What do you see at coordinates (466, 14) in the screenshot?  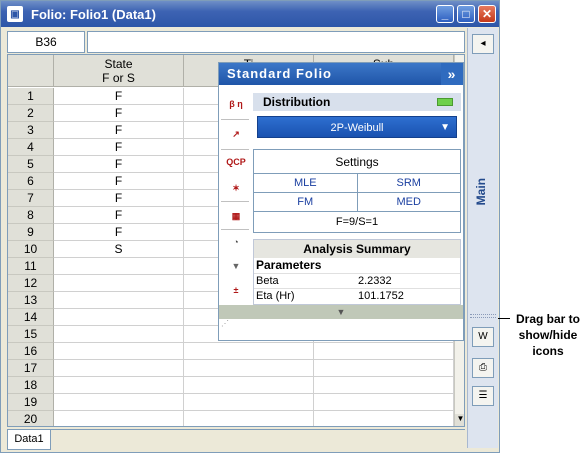 I see `maximize-button: □` at bounding box center [466, 14].